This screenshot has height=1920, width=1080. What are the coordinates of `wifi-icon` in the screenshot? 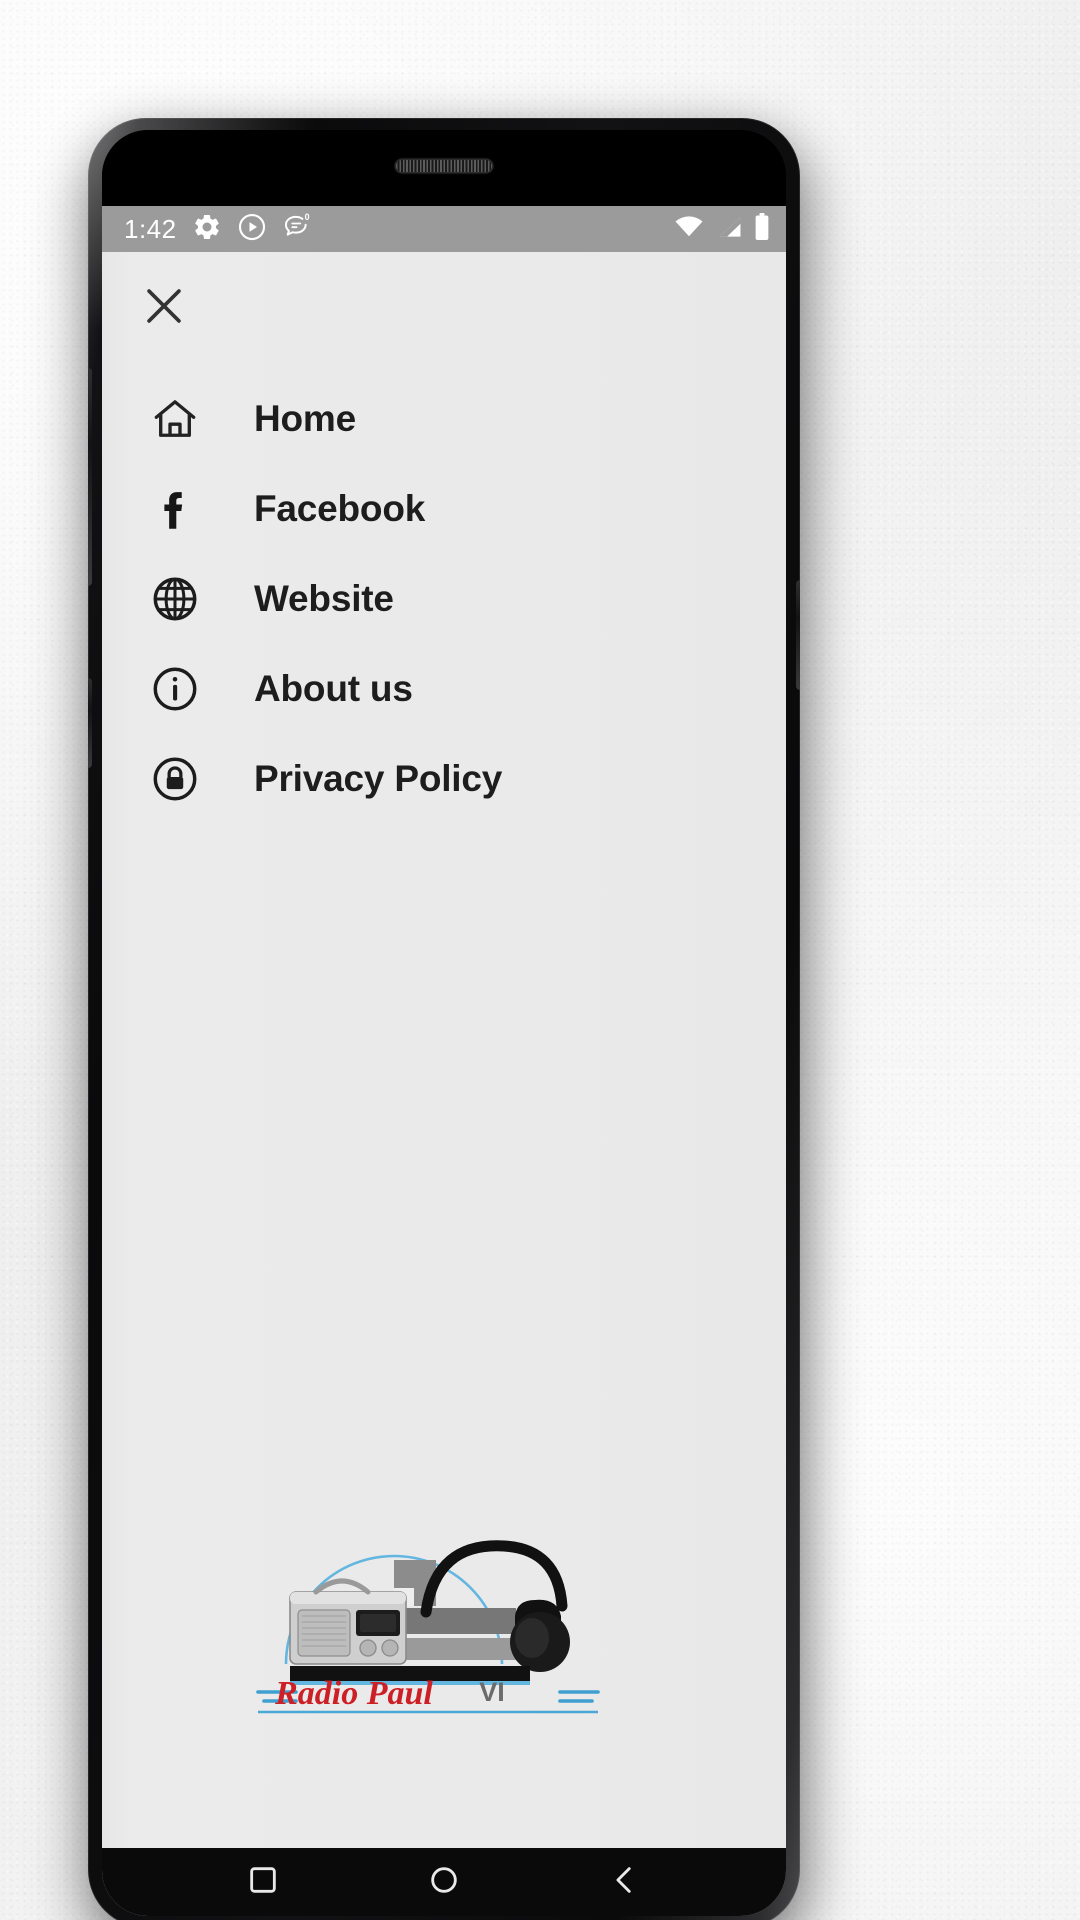 It's located at (689, 229).